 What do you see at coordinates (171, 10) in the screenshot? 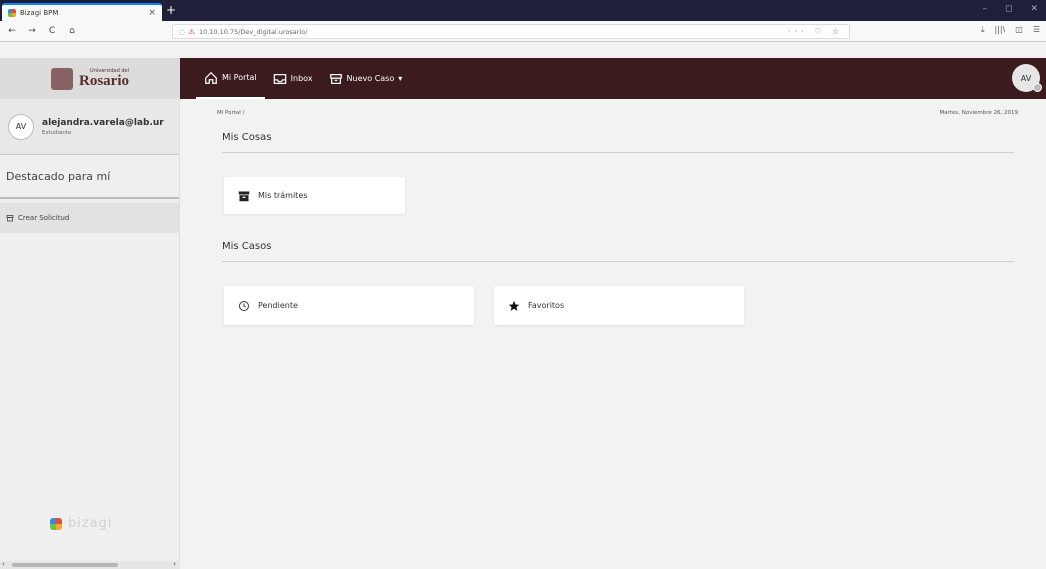
I see `new-tab-button: +` at bounding box center [171, 10].